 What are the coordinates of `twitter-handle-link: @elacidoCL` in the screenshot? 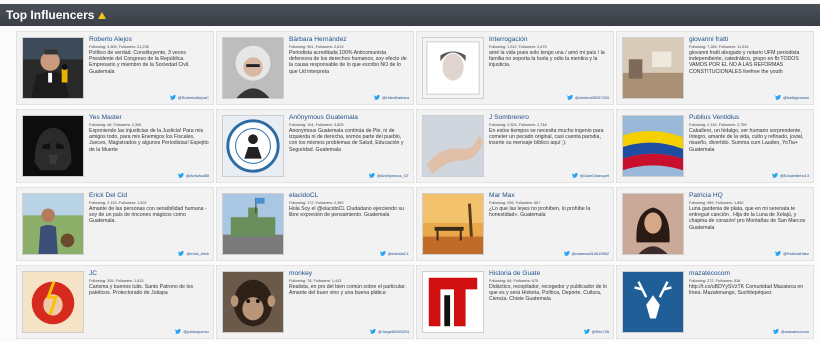 It's located at (394, 253).